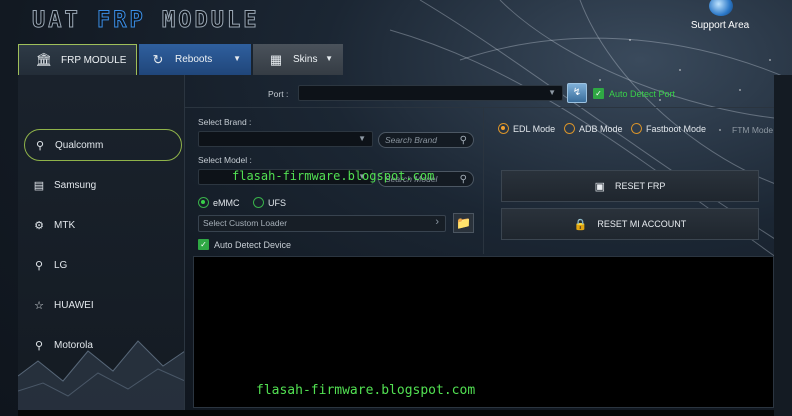  Describe the element at coordinates (437, 222) in the screenshot. I see `chevron-right-icon: ›` at that location.